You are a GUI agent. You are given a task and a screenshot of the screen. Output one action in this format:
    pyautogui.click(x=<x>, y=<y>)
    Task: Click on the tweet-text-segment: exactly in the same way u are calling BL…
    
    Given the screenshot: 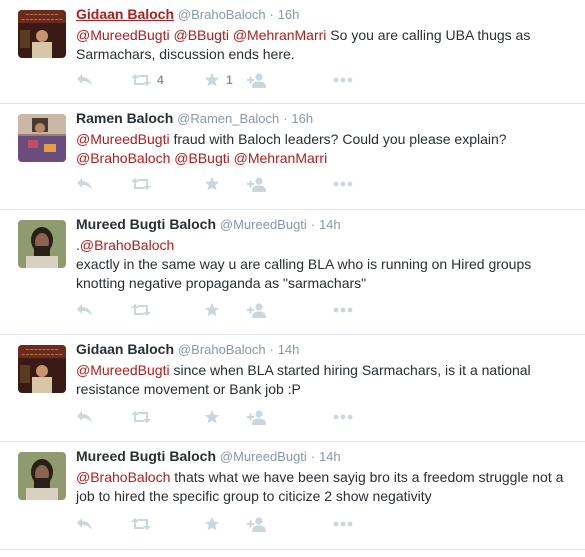 What is the action you would take?
    pyautogui.click(x=304, y=264)
    